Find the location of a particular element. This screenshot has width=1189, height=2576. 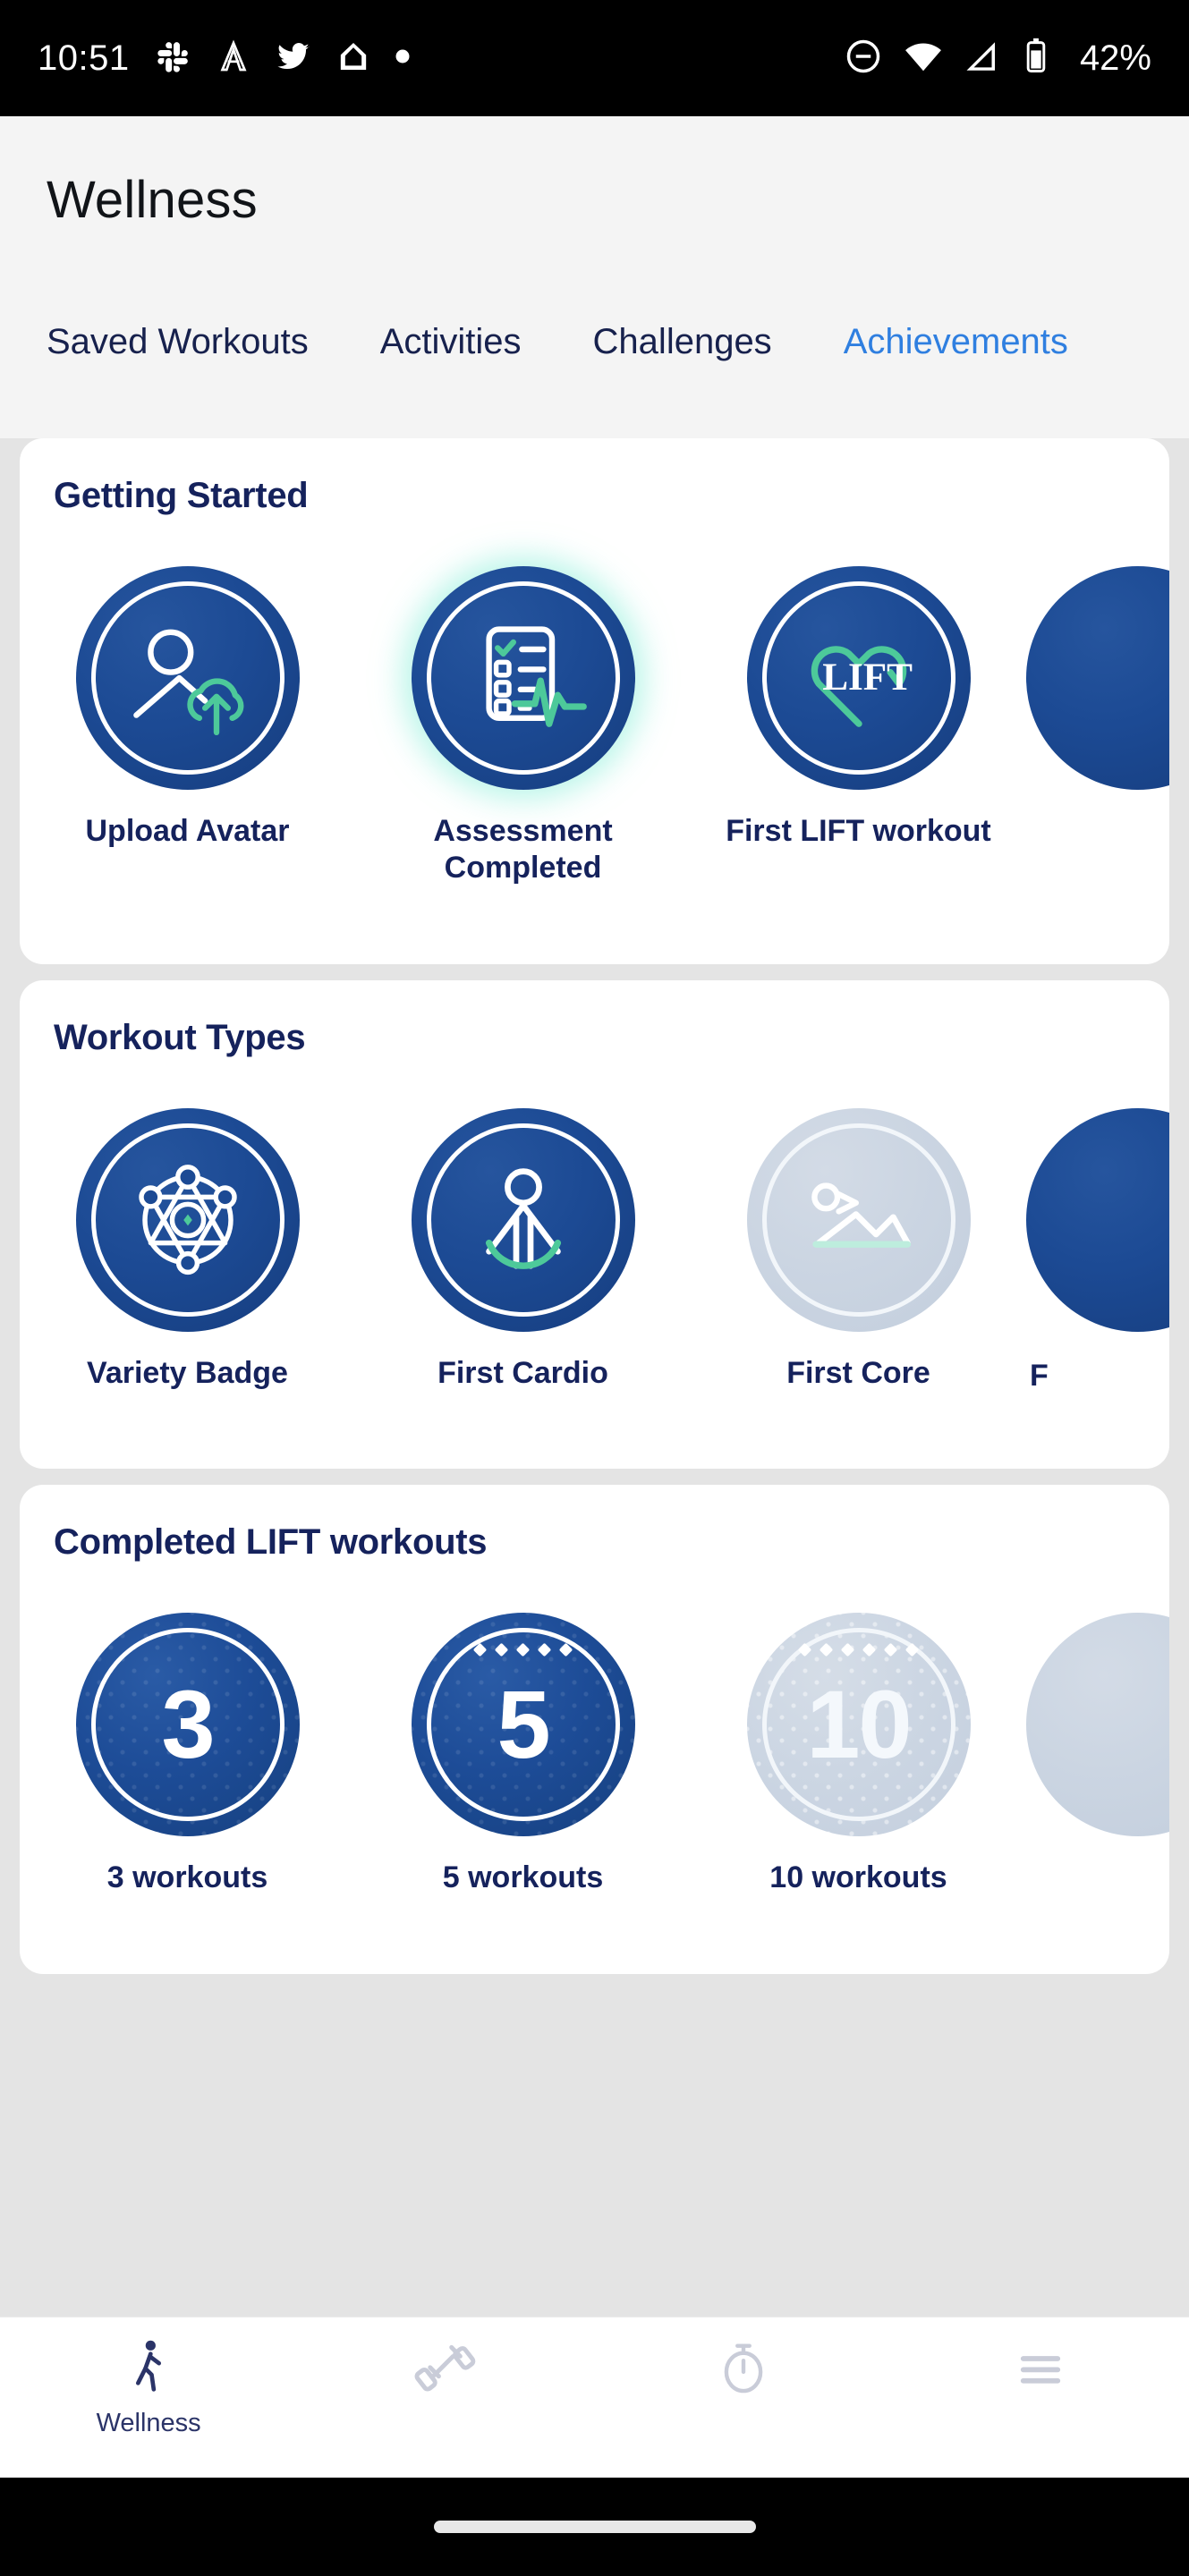

badge-label: First Core is located at coordinates (858, 1372).